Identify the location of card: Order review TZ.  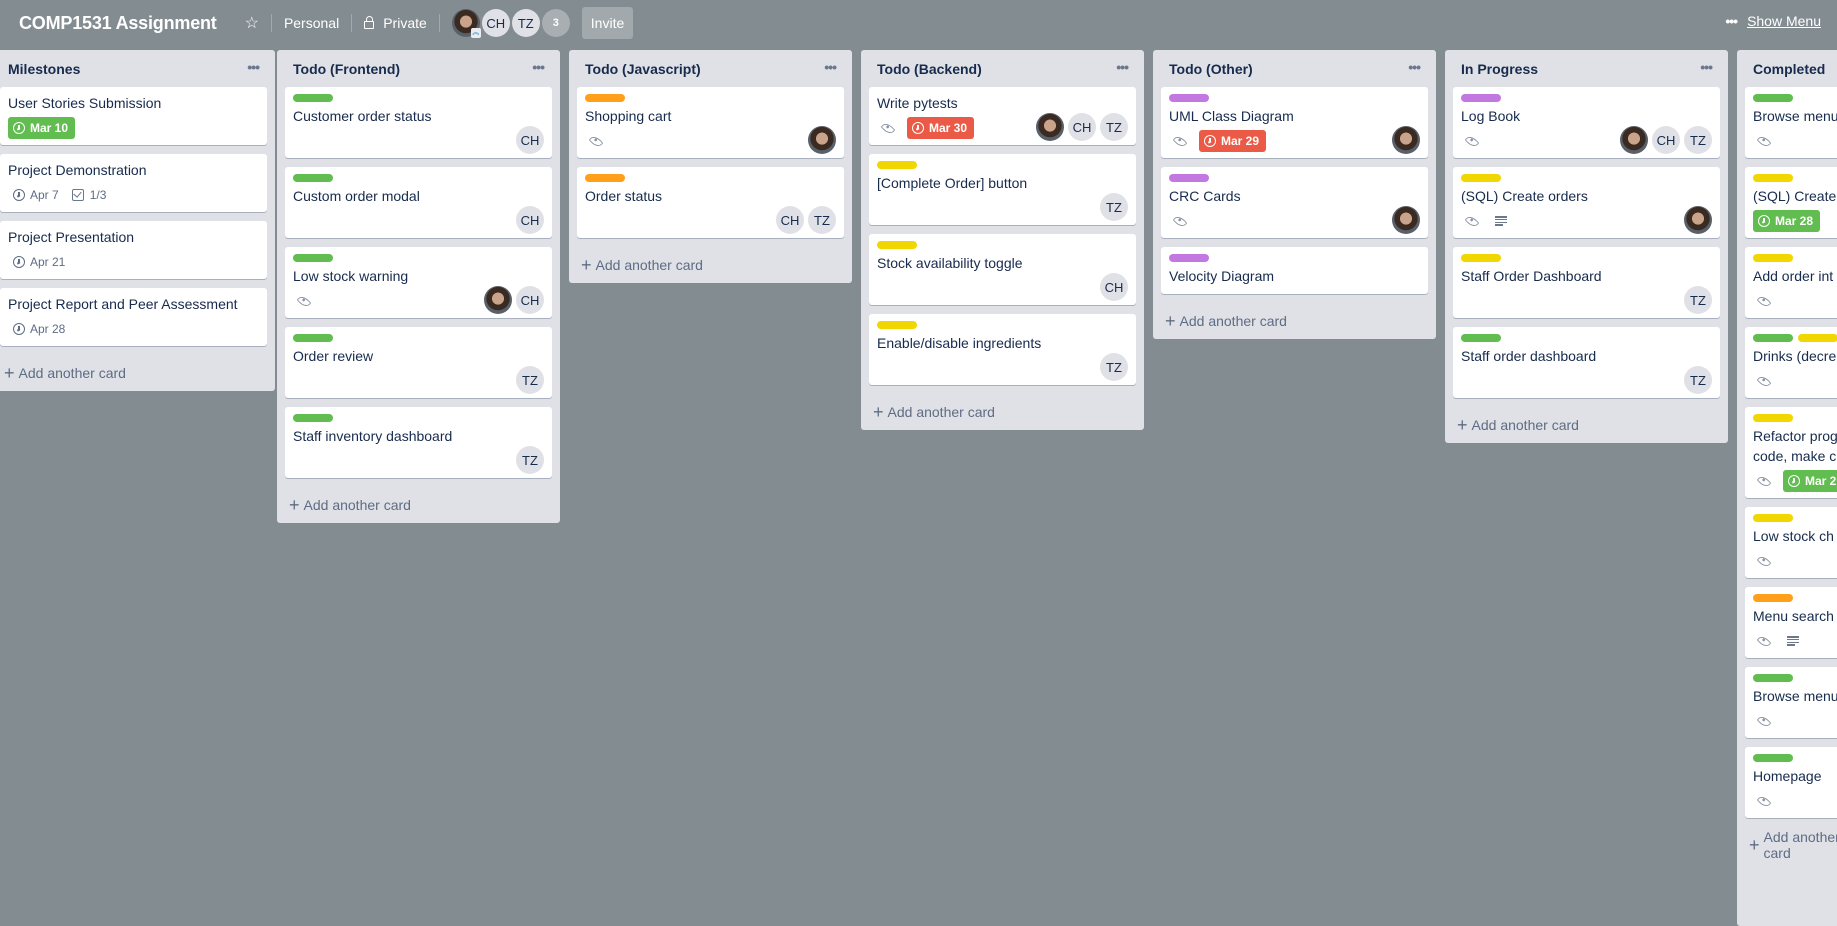
(418, 362).